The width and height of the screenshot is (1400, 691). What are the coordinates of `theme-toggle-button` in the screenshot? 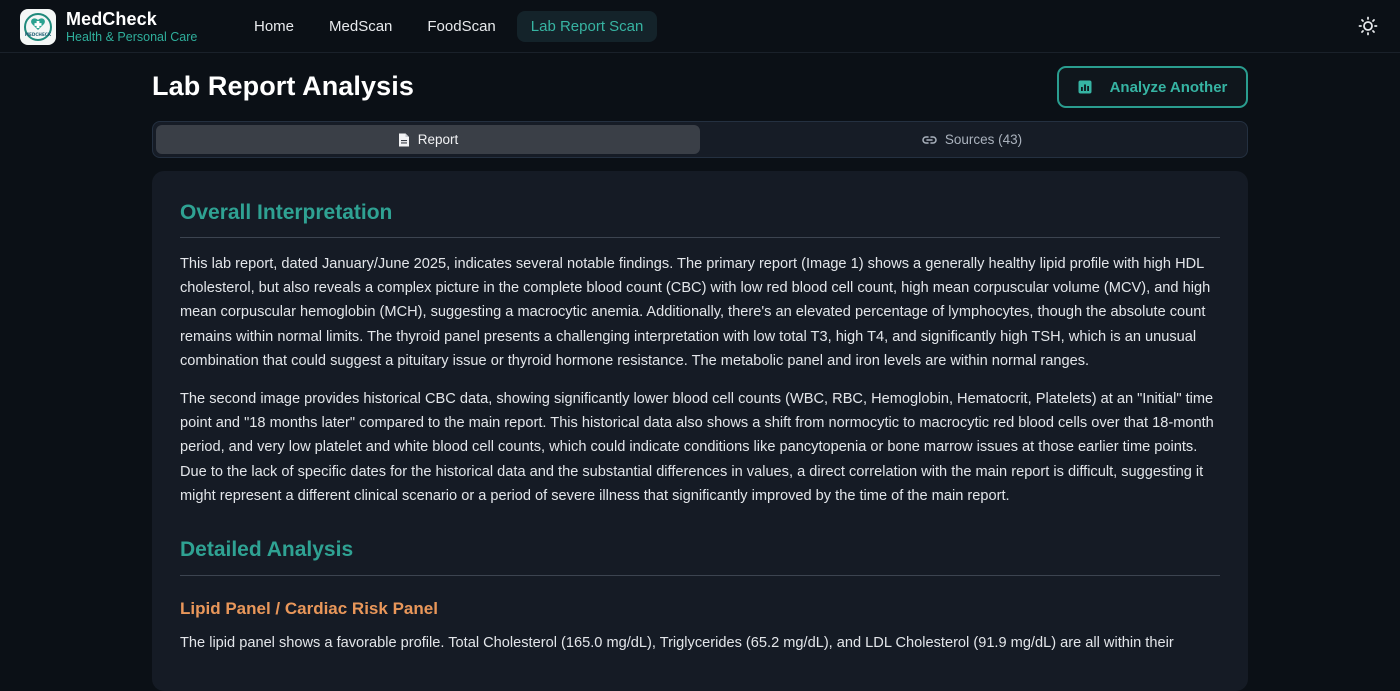 It's located at (1368, 26).